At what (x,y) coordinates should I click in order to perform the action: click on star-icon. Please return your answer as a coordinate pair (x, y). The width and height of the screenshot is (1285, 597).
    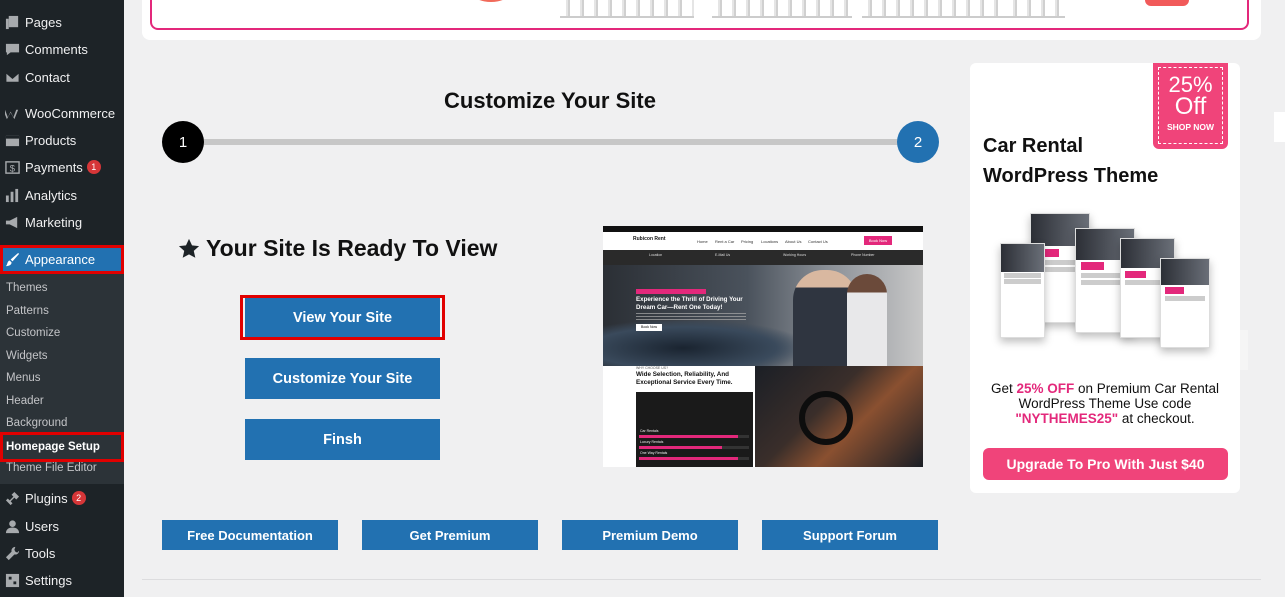
    Looking at the image, I should click on (189, 248).